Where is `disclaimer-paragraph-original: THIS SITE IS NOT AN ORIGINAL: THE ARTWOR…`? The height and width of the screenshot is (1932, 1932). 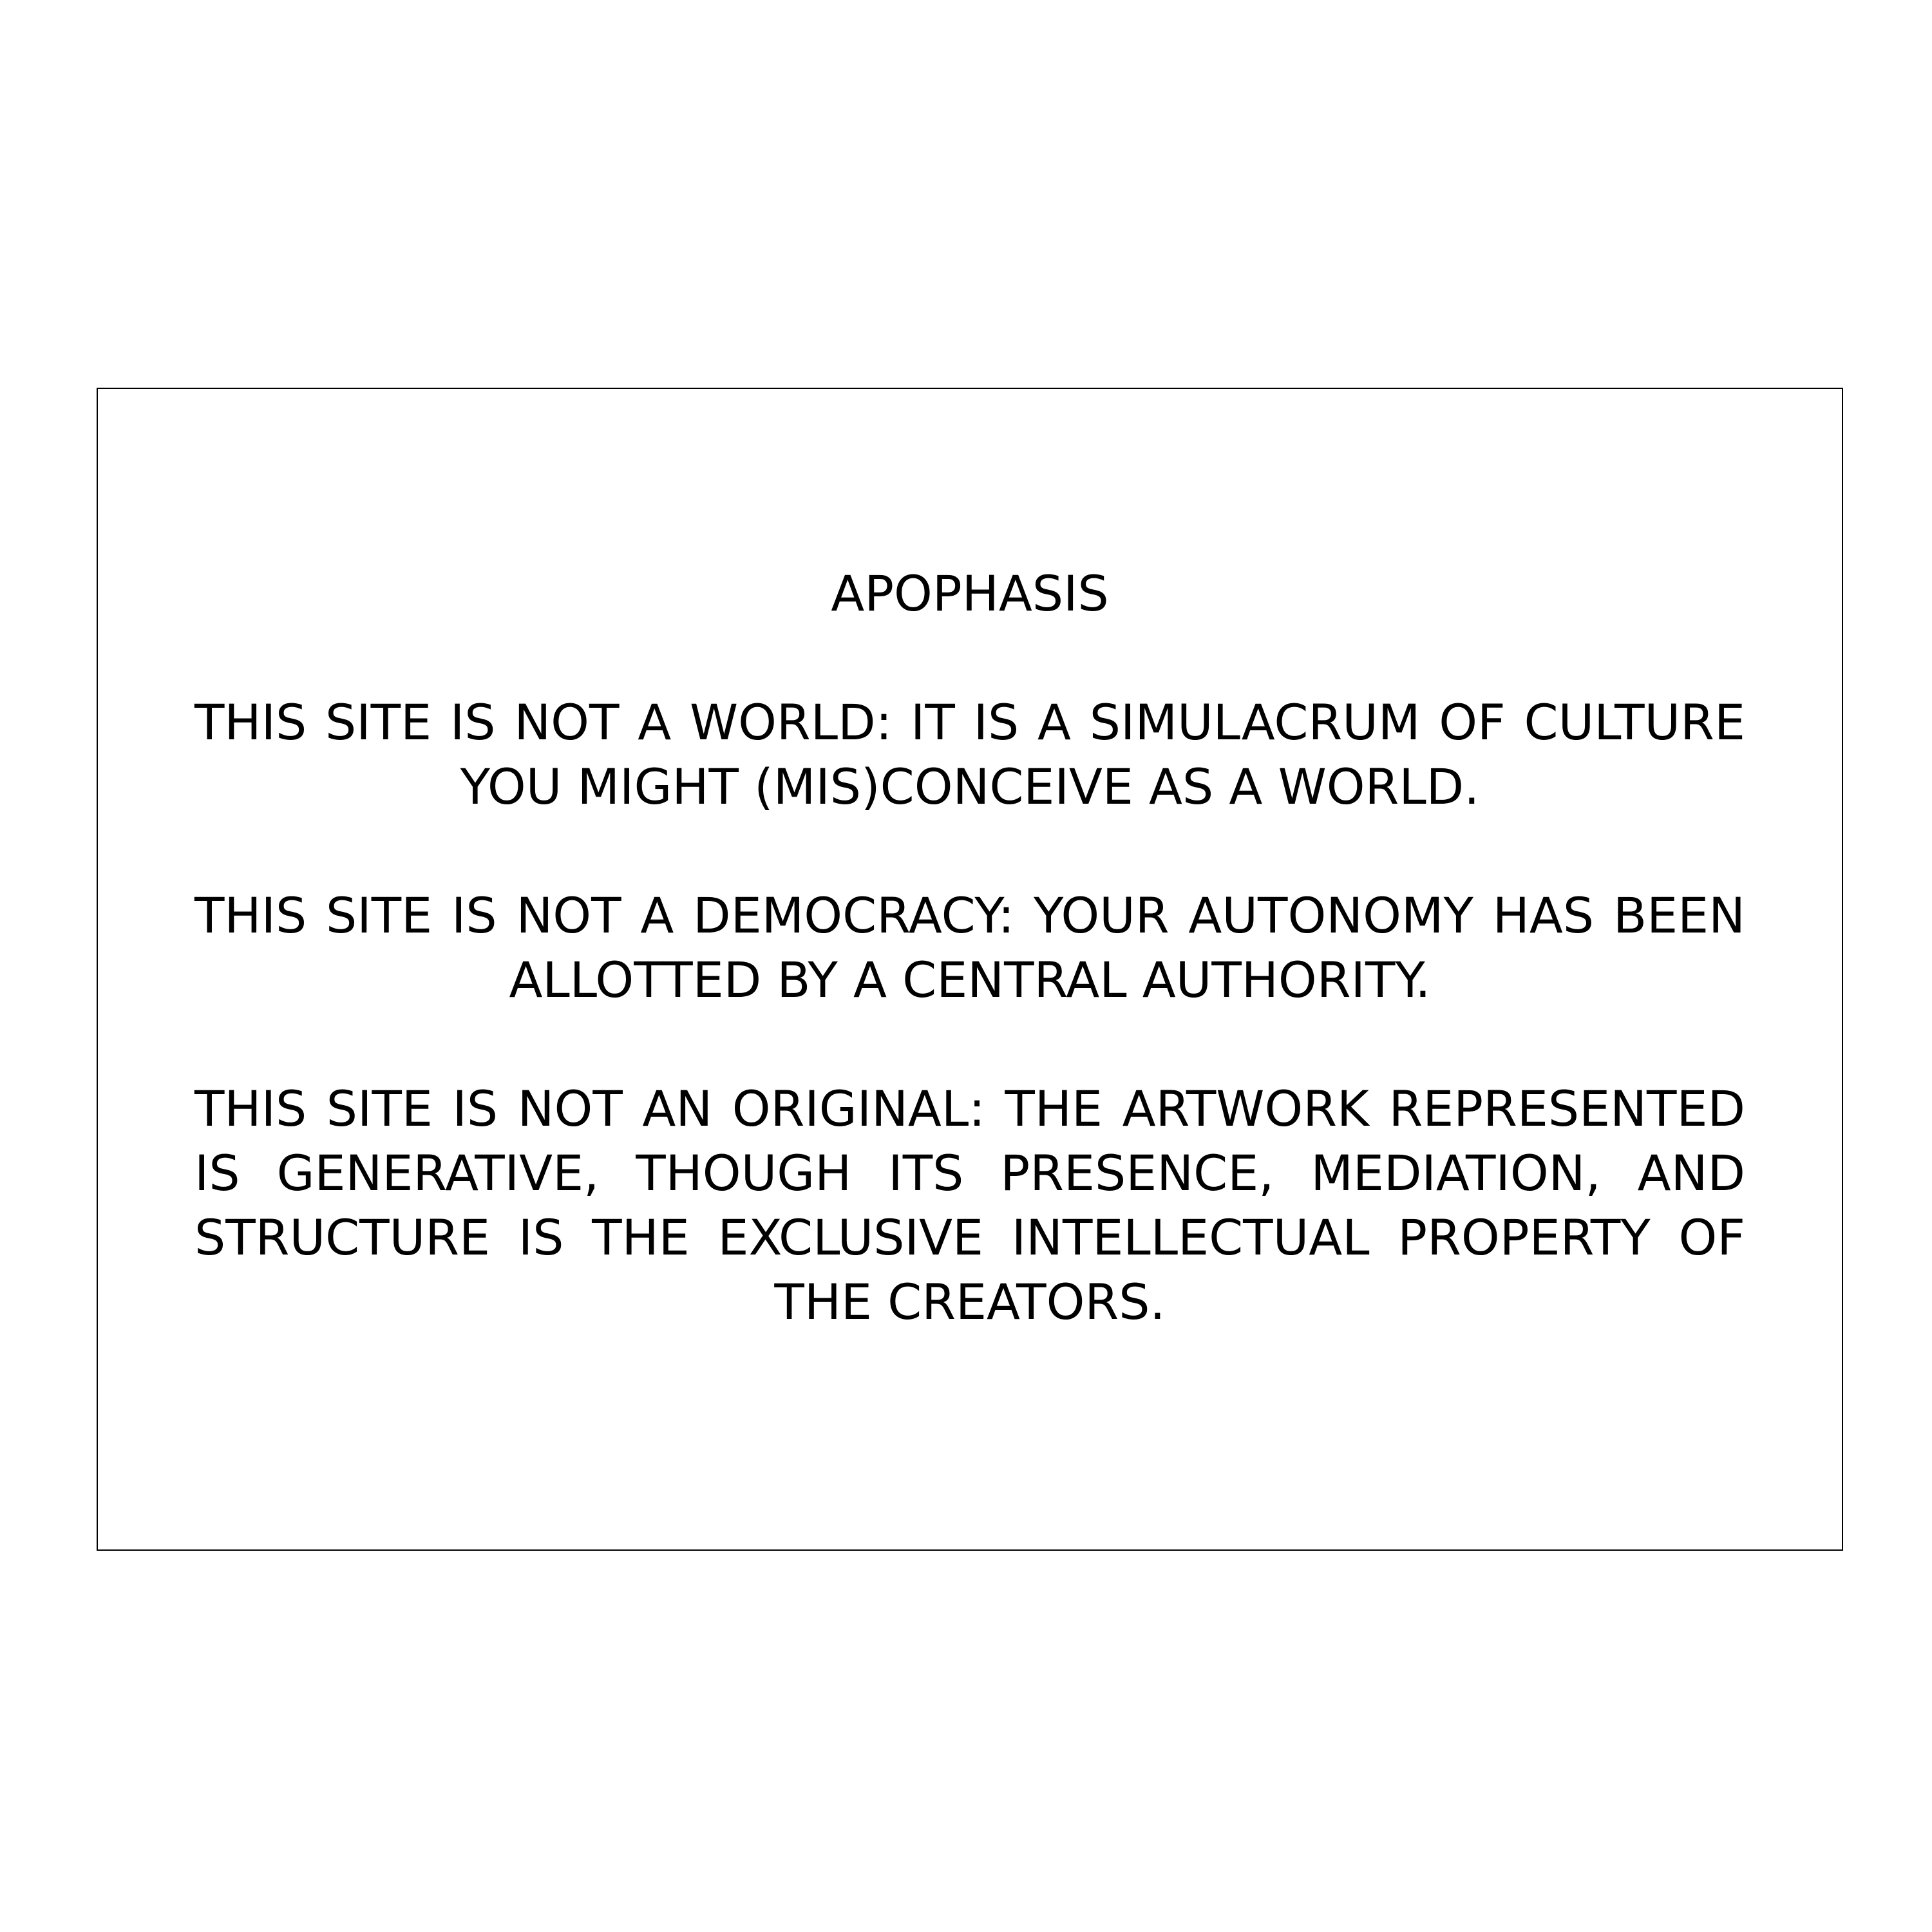
disclaimer-paragraph-original: THIS SITE IS NOT AN ORIGINAL: THE ARTWOR… is located at coordinates (970, 1205).